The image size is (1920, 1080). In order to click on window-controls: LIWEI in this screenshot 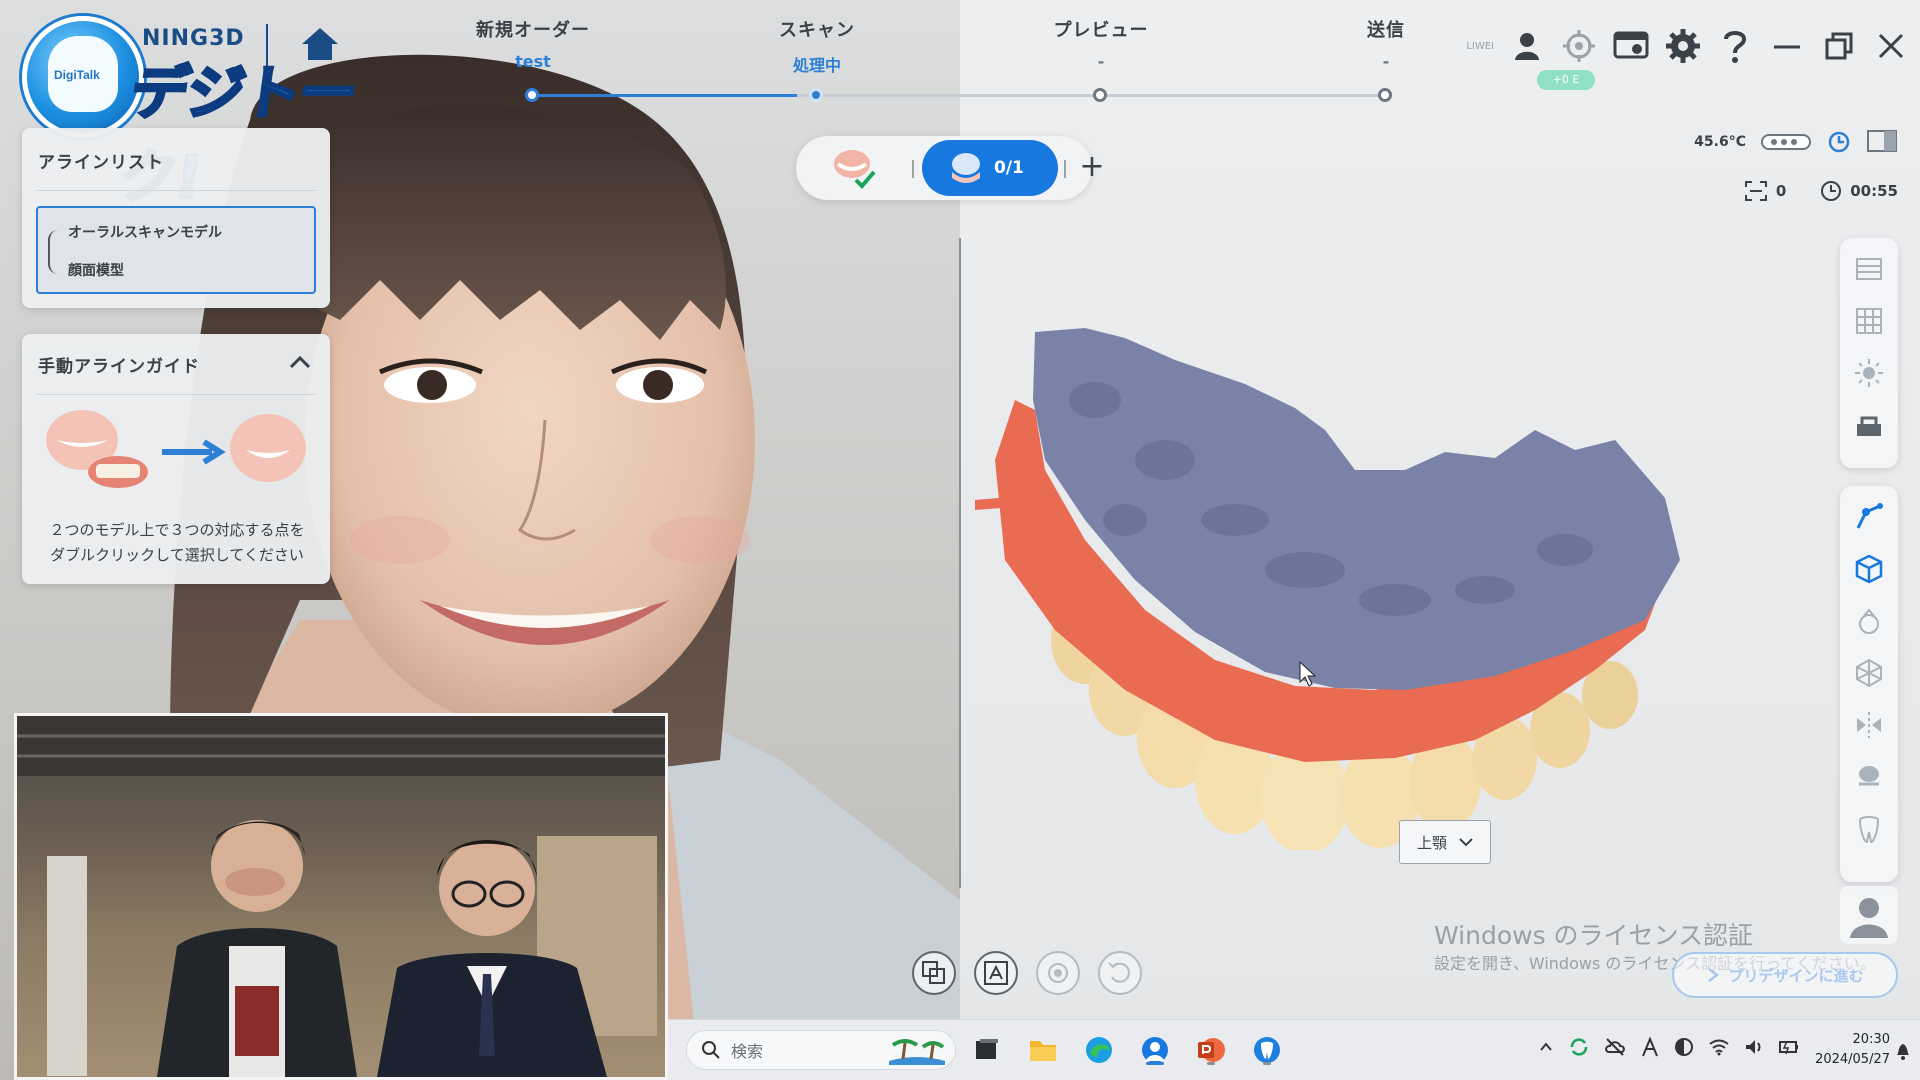, I will do `click(1688, 46)`.